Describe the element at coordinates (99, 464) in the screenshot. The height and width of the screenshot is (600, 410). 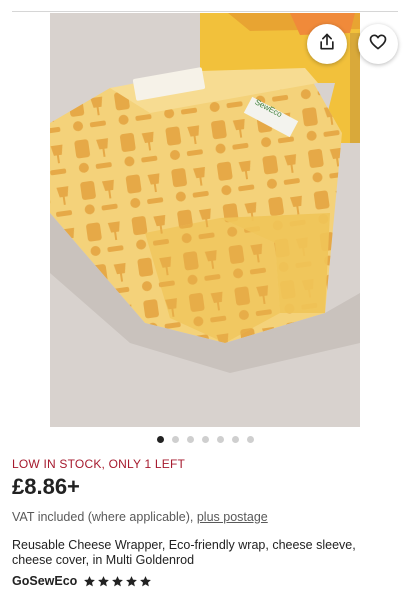
I see `stock-notice: LOW IN STOCK, ONLY 1 LEFT` at that location.